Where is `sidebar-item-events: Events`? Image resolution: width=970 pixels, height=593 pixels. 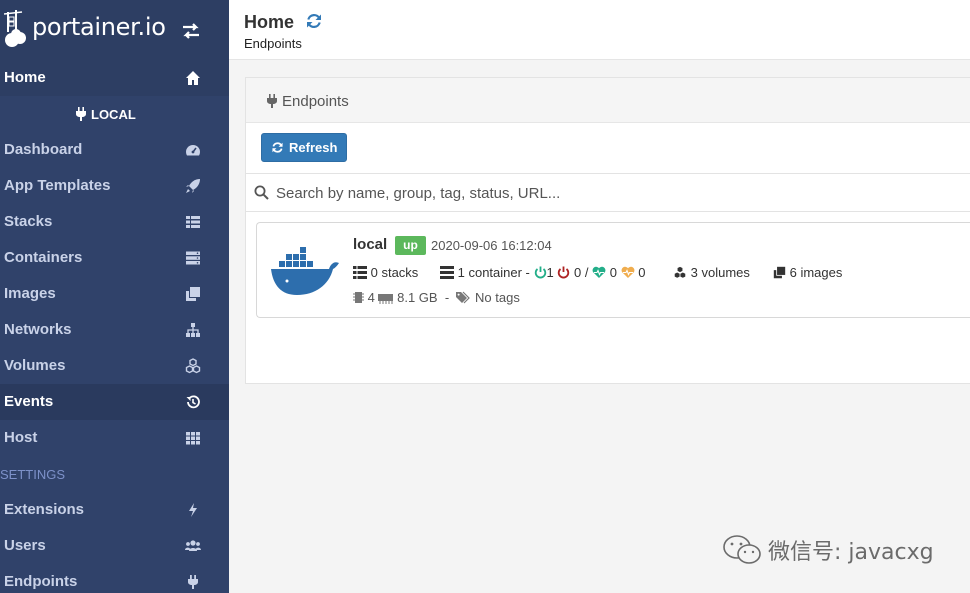 sidebar-item-events: Events is located at coordinates (114, 402).